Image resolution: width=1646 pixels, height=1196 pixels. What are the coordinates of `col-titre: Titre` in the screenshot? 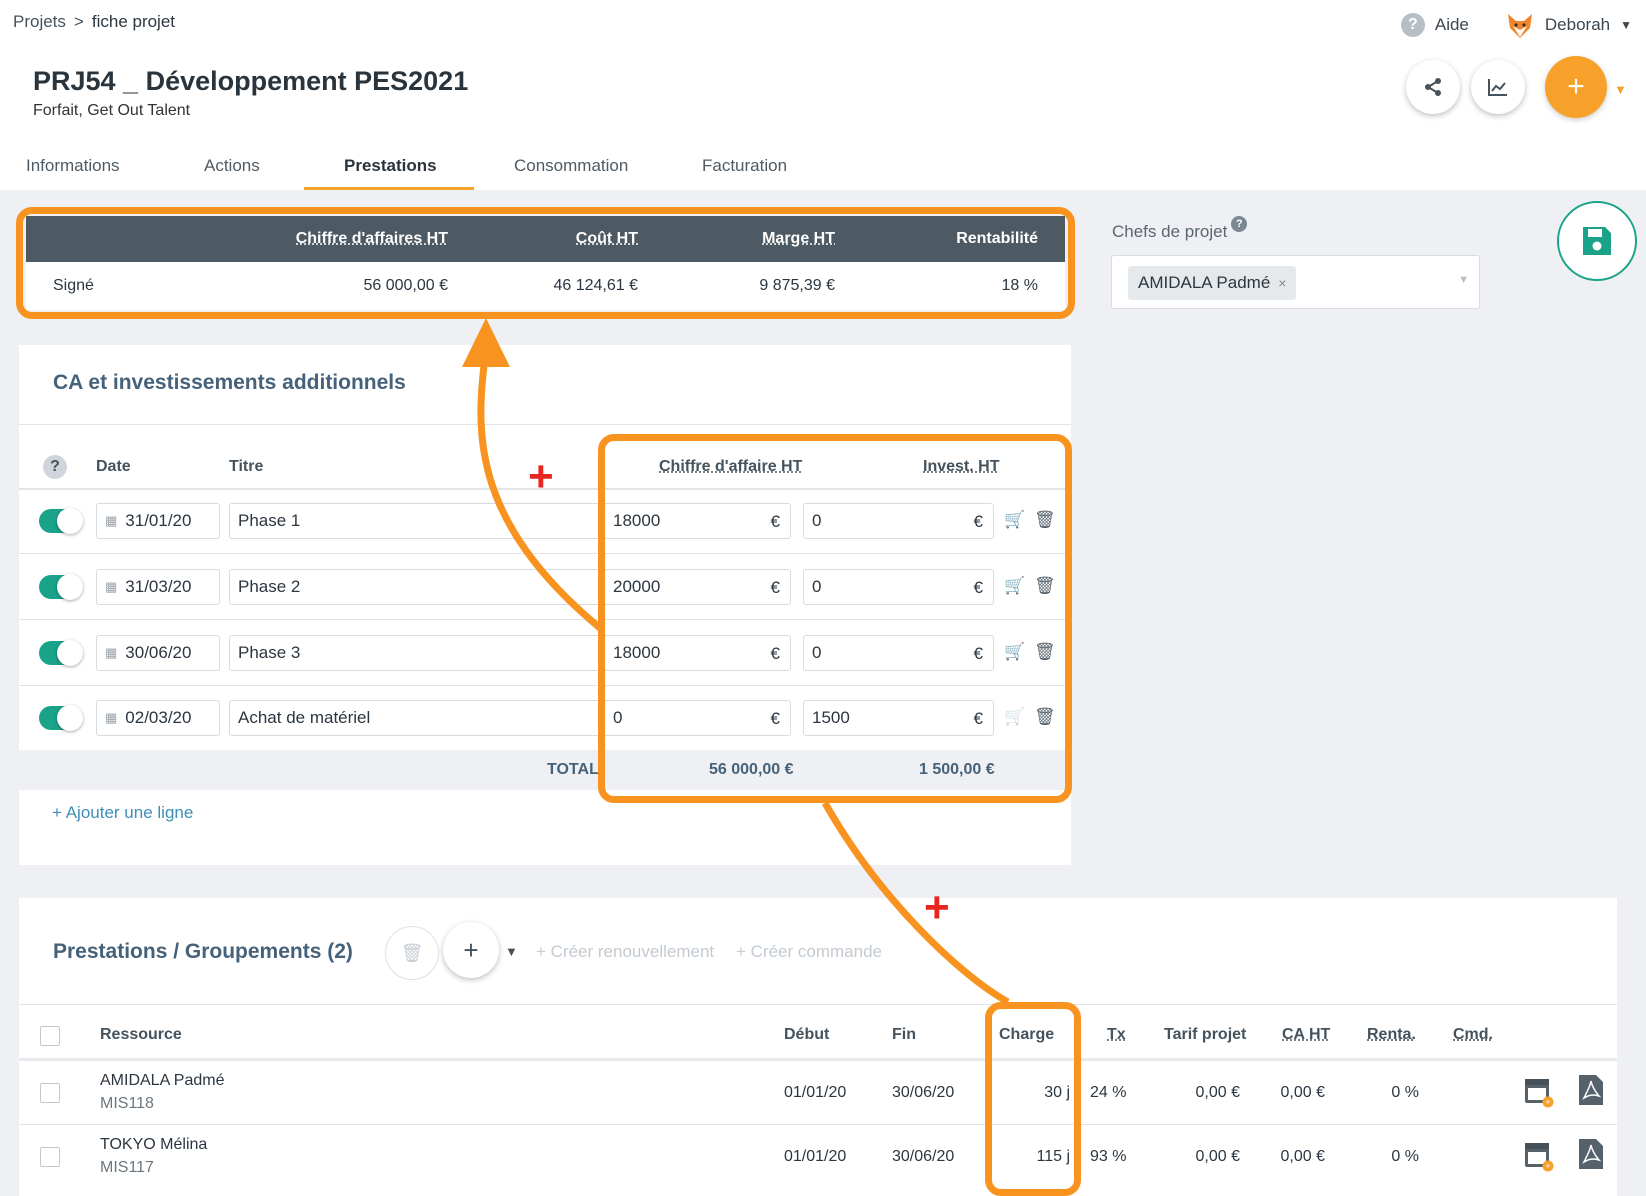 It's located at (246, 466).